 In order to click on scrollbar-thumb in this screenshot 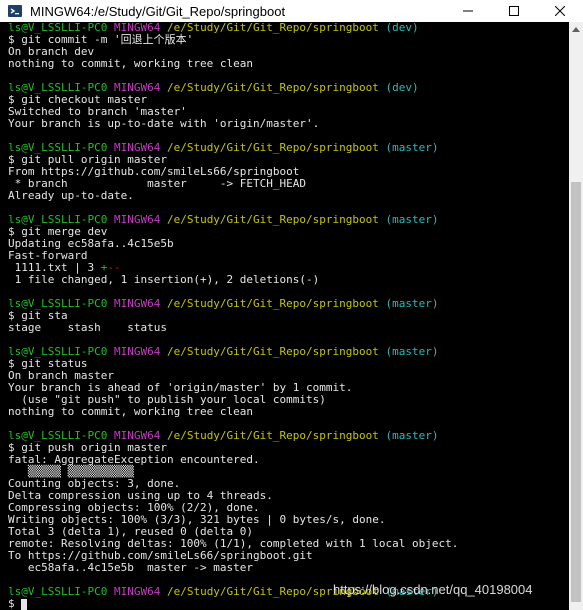, I will do `click(576, 392)`.